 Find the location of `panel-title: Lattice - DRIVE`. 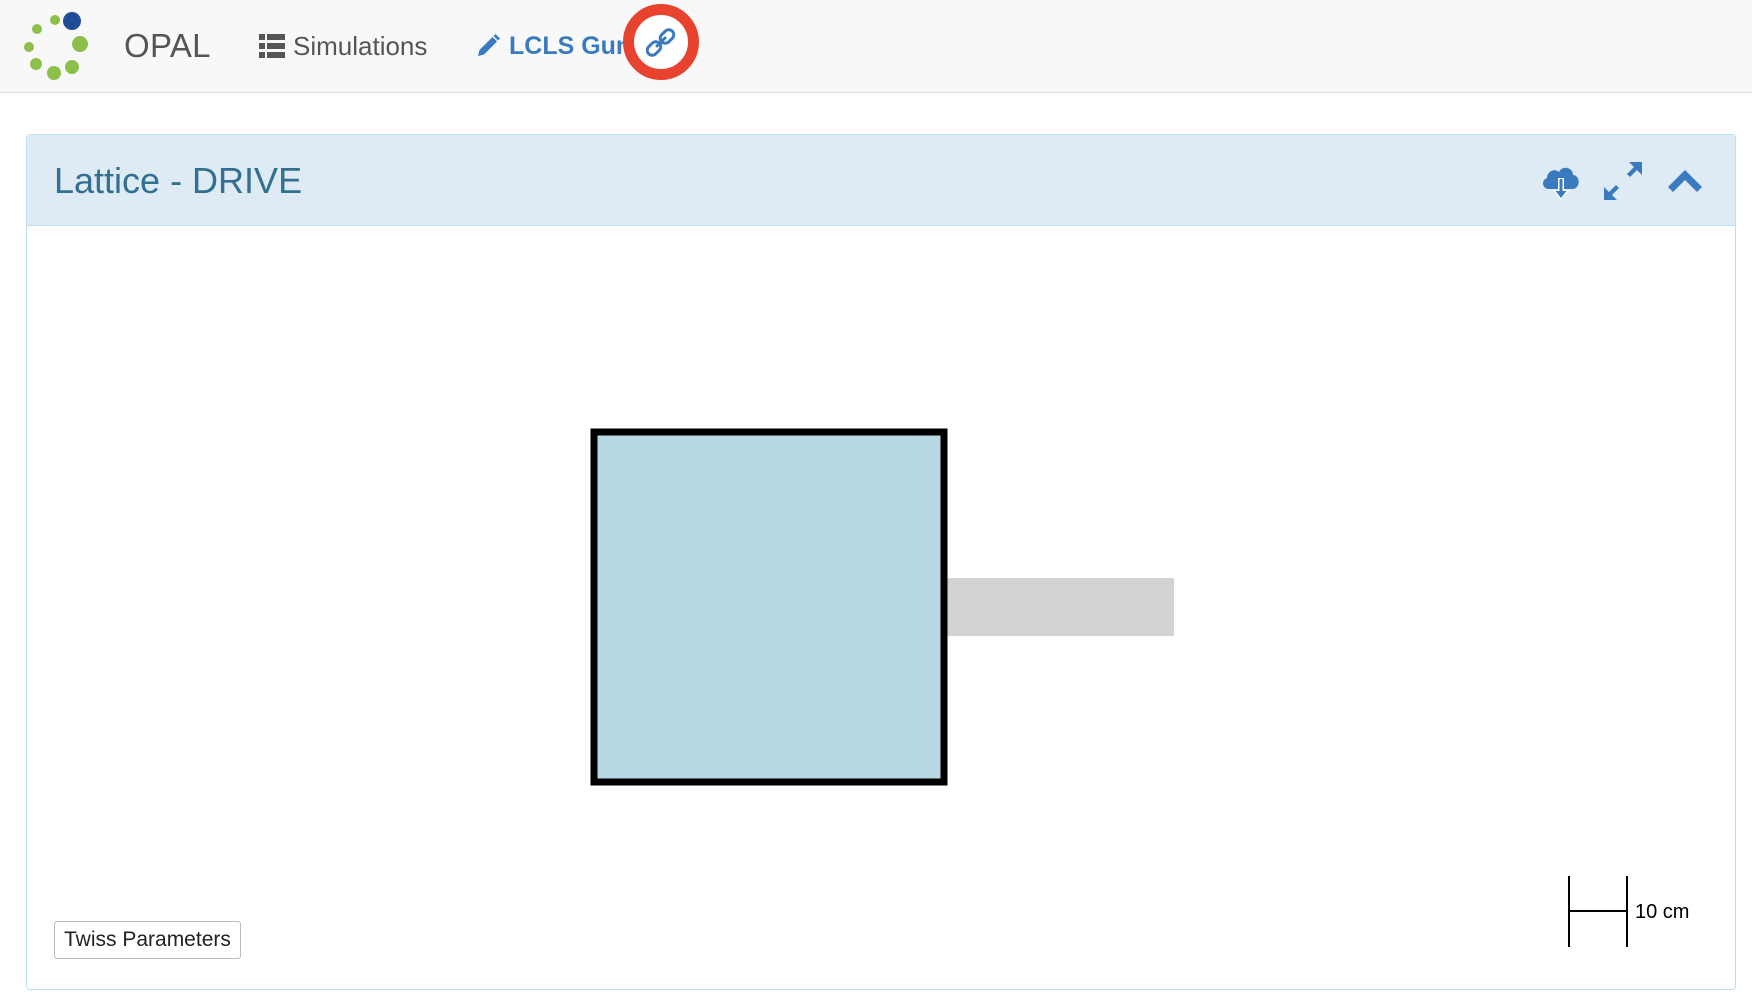

panel-title: Lattice - DRIVE is located at coordinates (178, 180).